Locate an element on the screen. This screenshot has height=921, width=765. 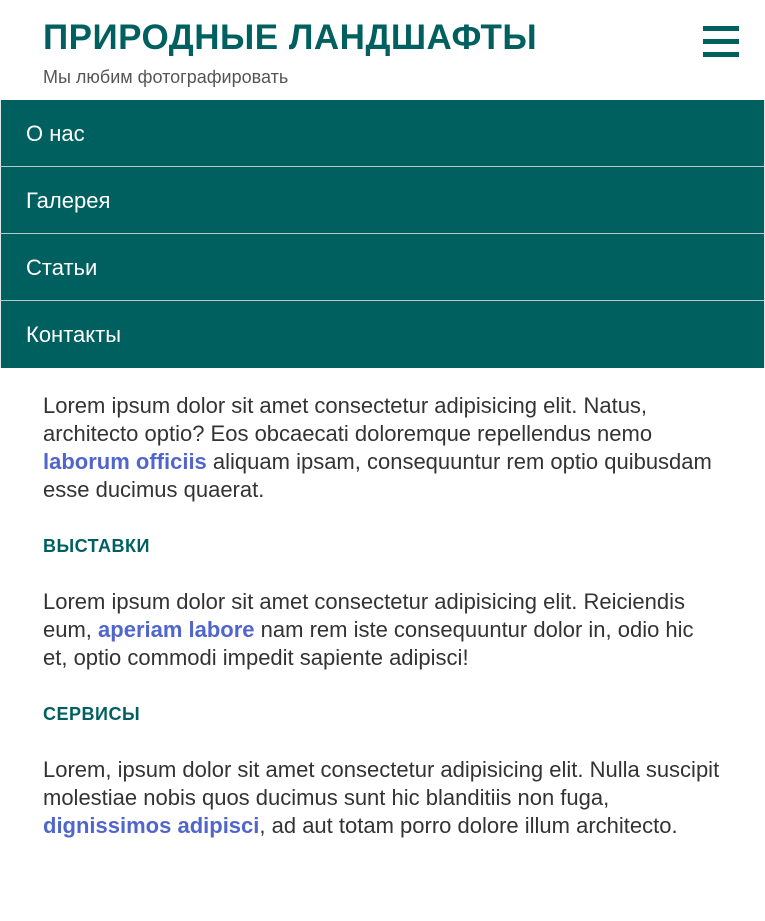
inline-link: aperiam labore is located at coordinates (176, 629).